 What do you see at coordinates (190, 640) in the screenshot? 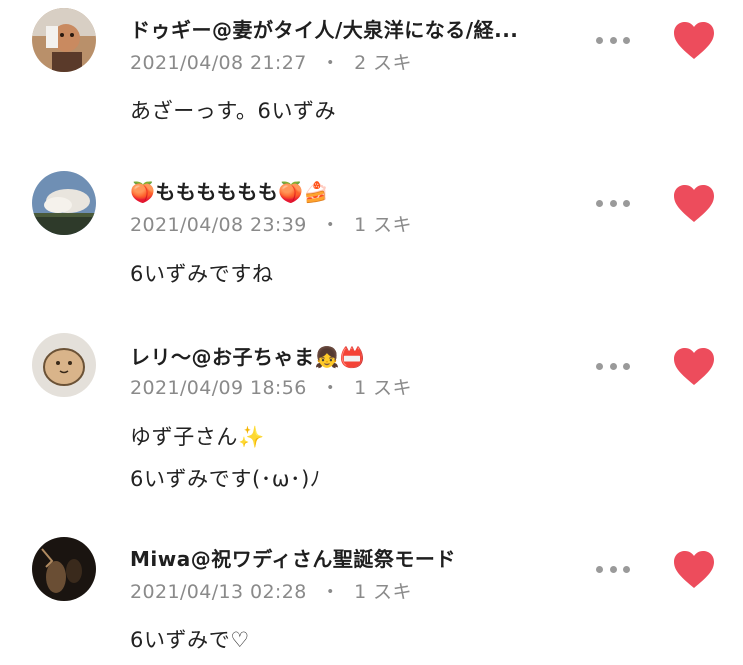
I see `comment-text: 6いずみで♡` at bounding box center [190, 640].